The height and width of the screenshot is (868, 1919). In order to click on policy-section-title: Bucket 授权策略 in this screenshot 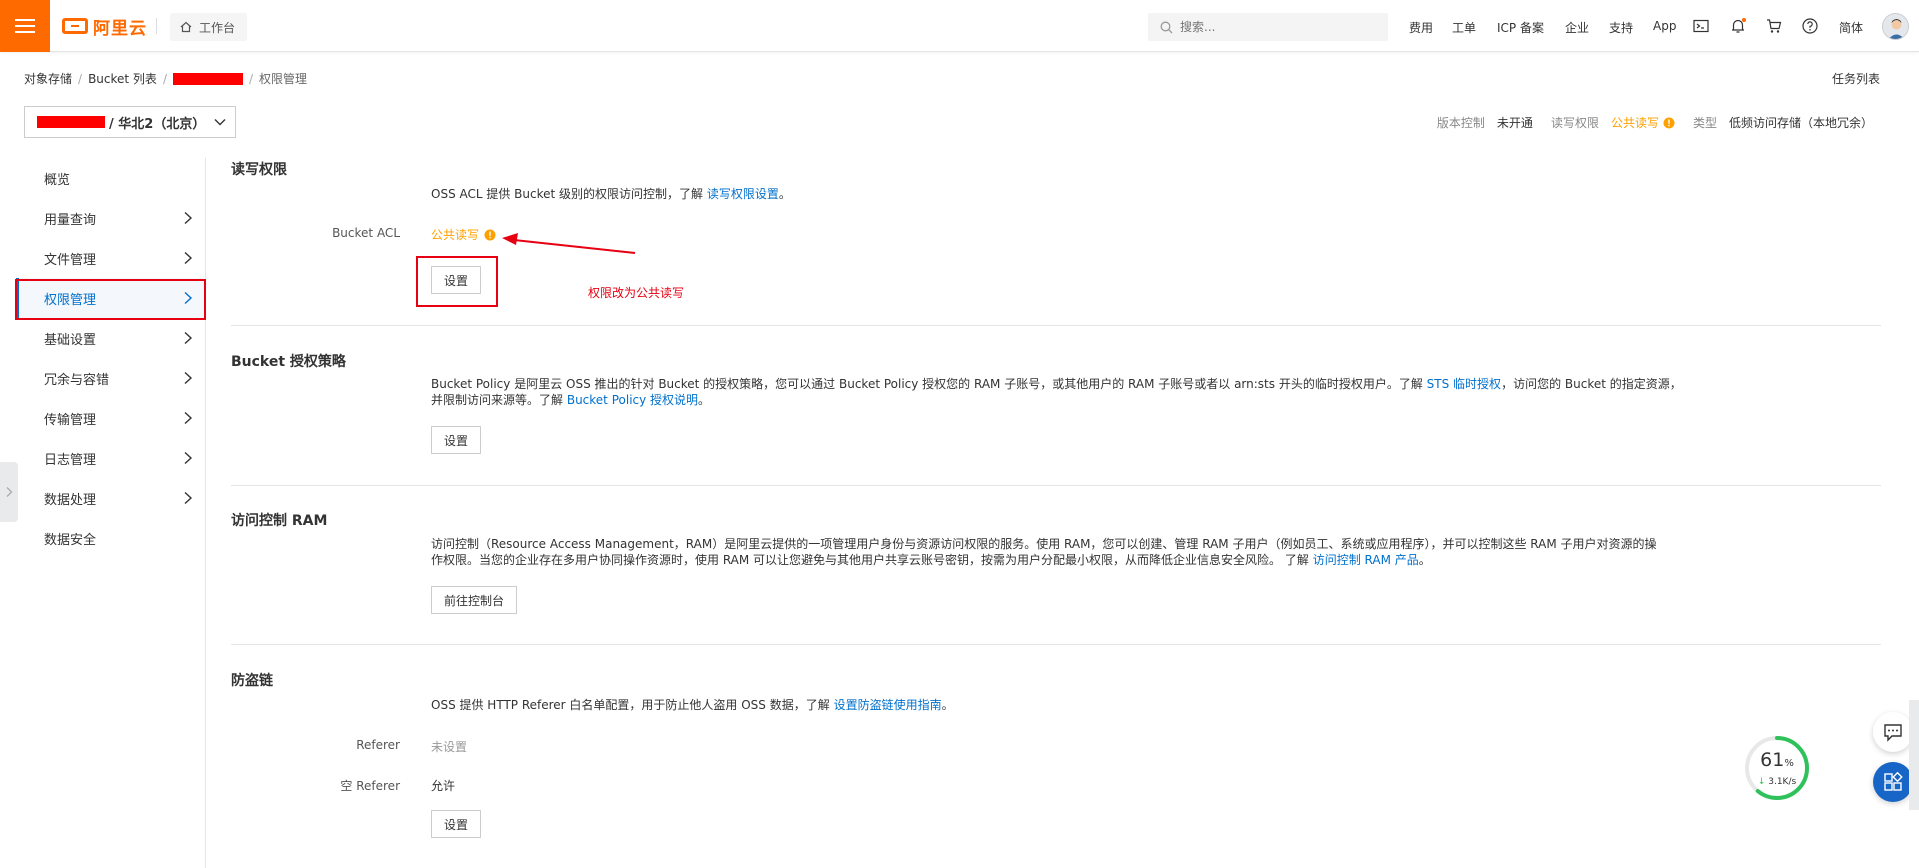, I will do `click(288, 362)`.